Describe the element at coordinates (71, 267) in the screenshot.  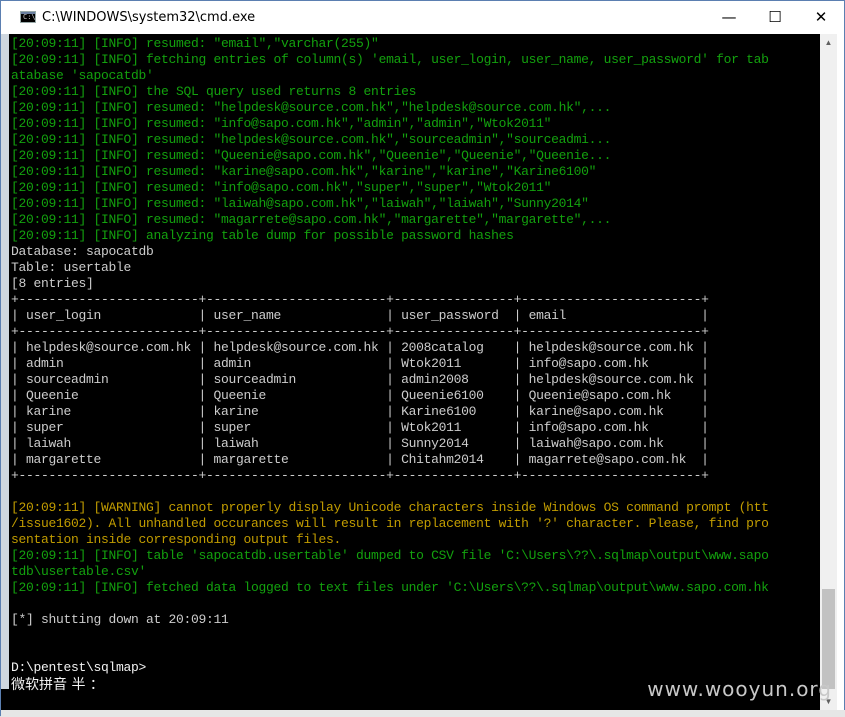
I see `console-line: Table: usertable` at that location.